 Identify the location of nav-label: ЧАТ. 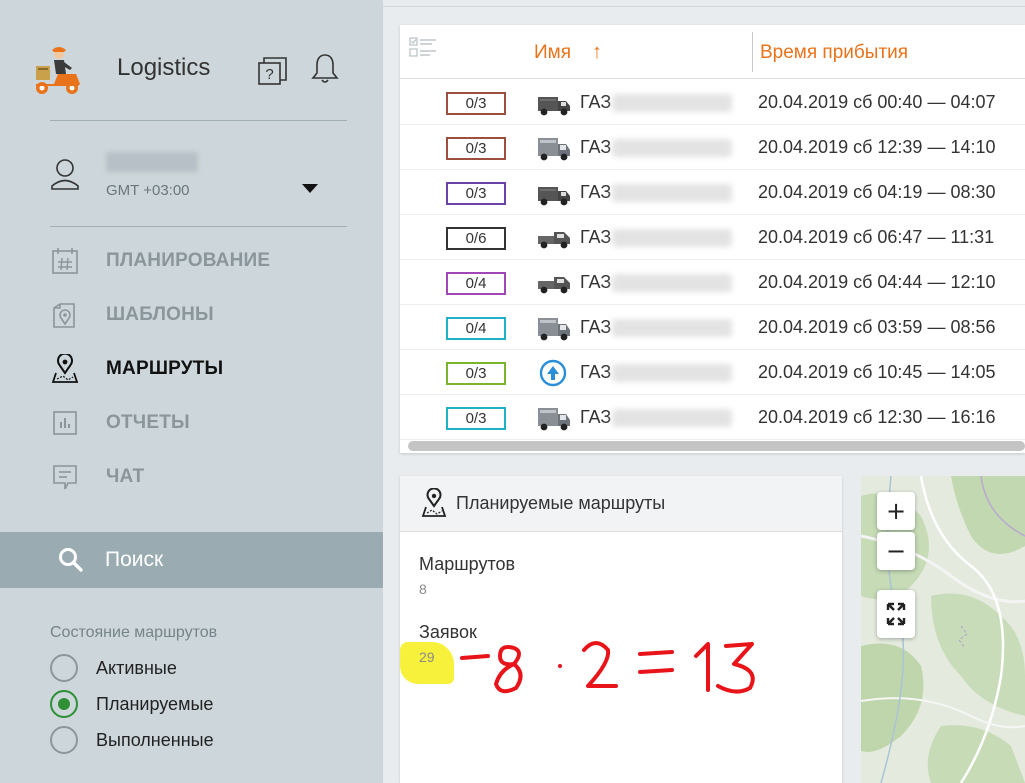
(125, 476).